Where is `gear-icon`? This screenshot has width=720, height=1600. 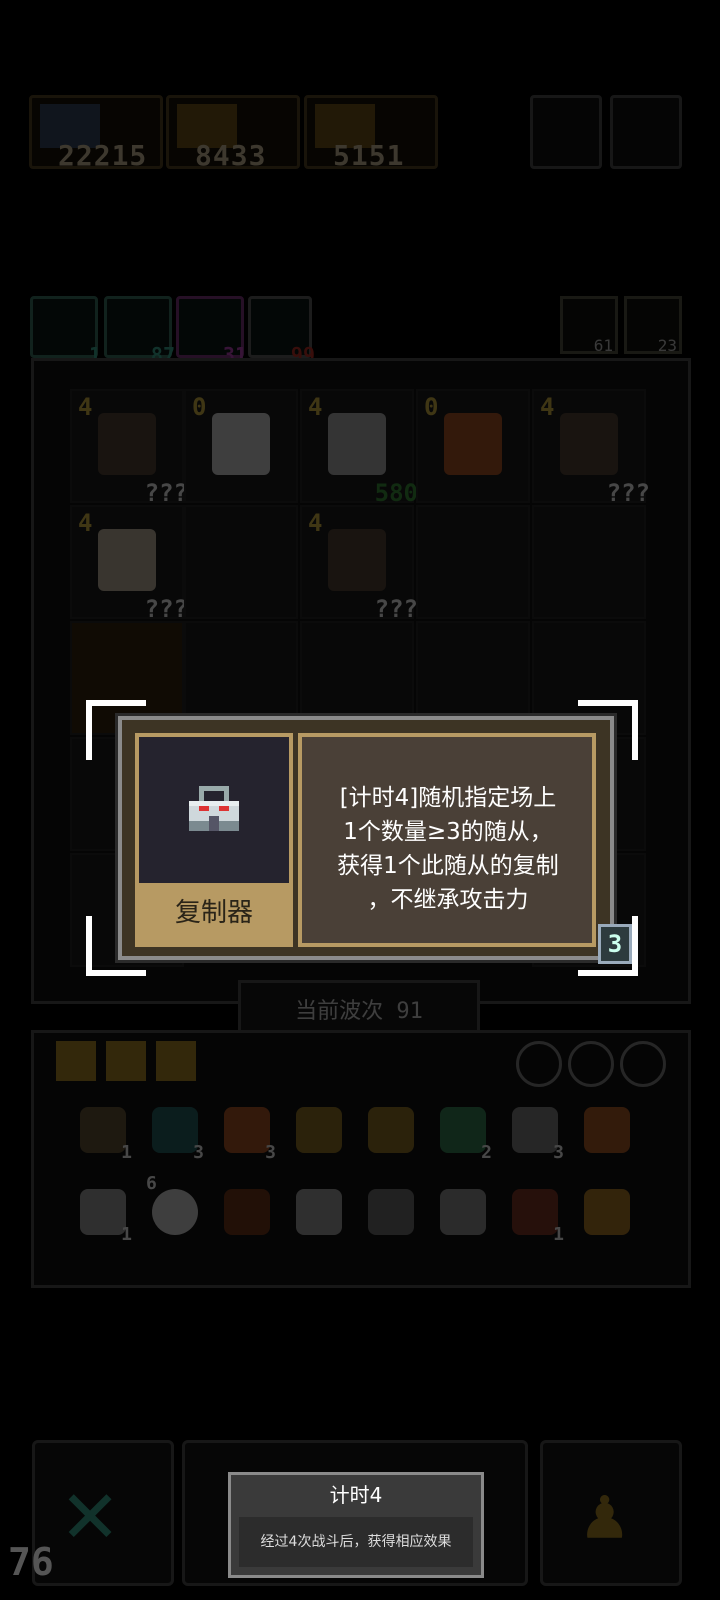 gear-icon is located at coordinates (463, 1212).